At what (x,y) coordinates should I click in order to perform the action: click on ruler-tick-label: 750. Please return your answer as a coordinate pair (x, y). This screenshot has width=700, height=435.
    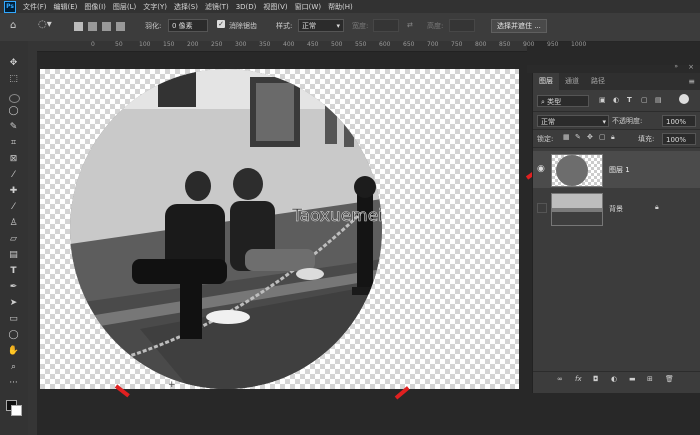
    Looking at the image, I should click on (457, 44).